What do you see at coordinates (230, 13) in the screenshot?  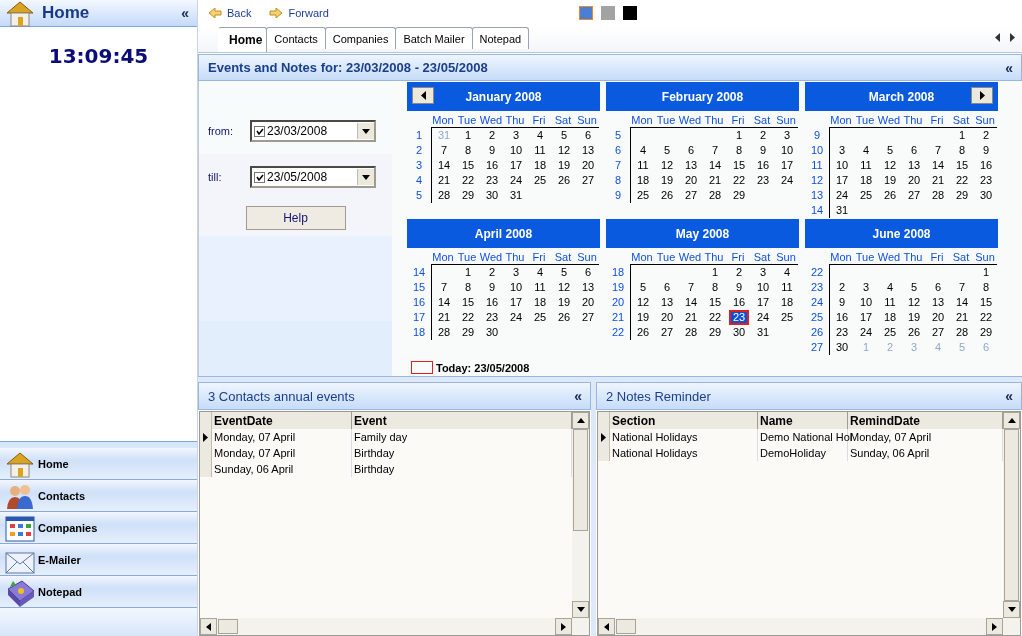 I see `back-button: Back` at bounding box center [230, 13].